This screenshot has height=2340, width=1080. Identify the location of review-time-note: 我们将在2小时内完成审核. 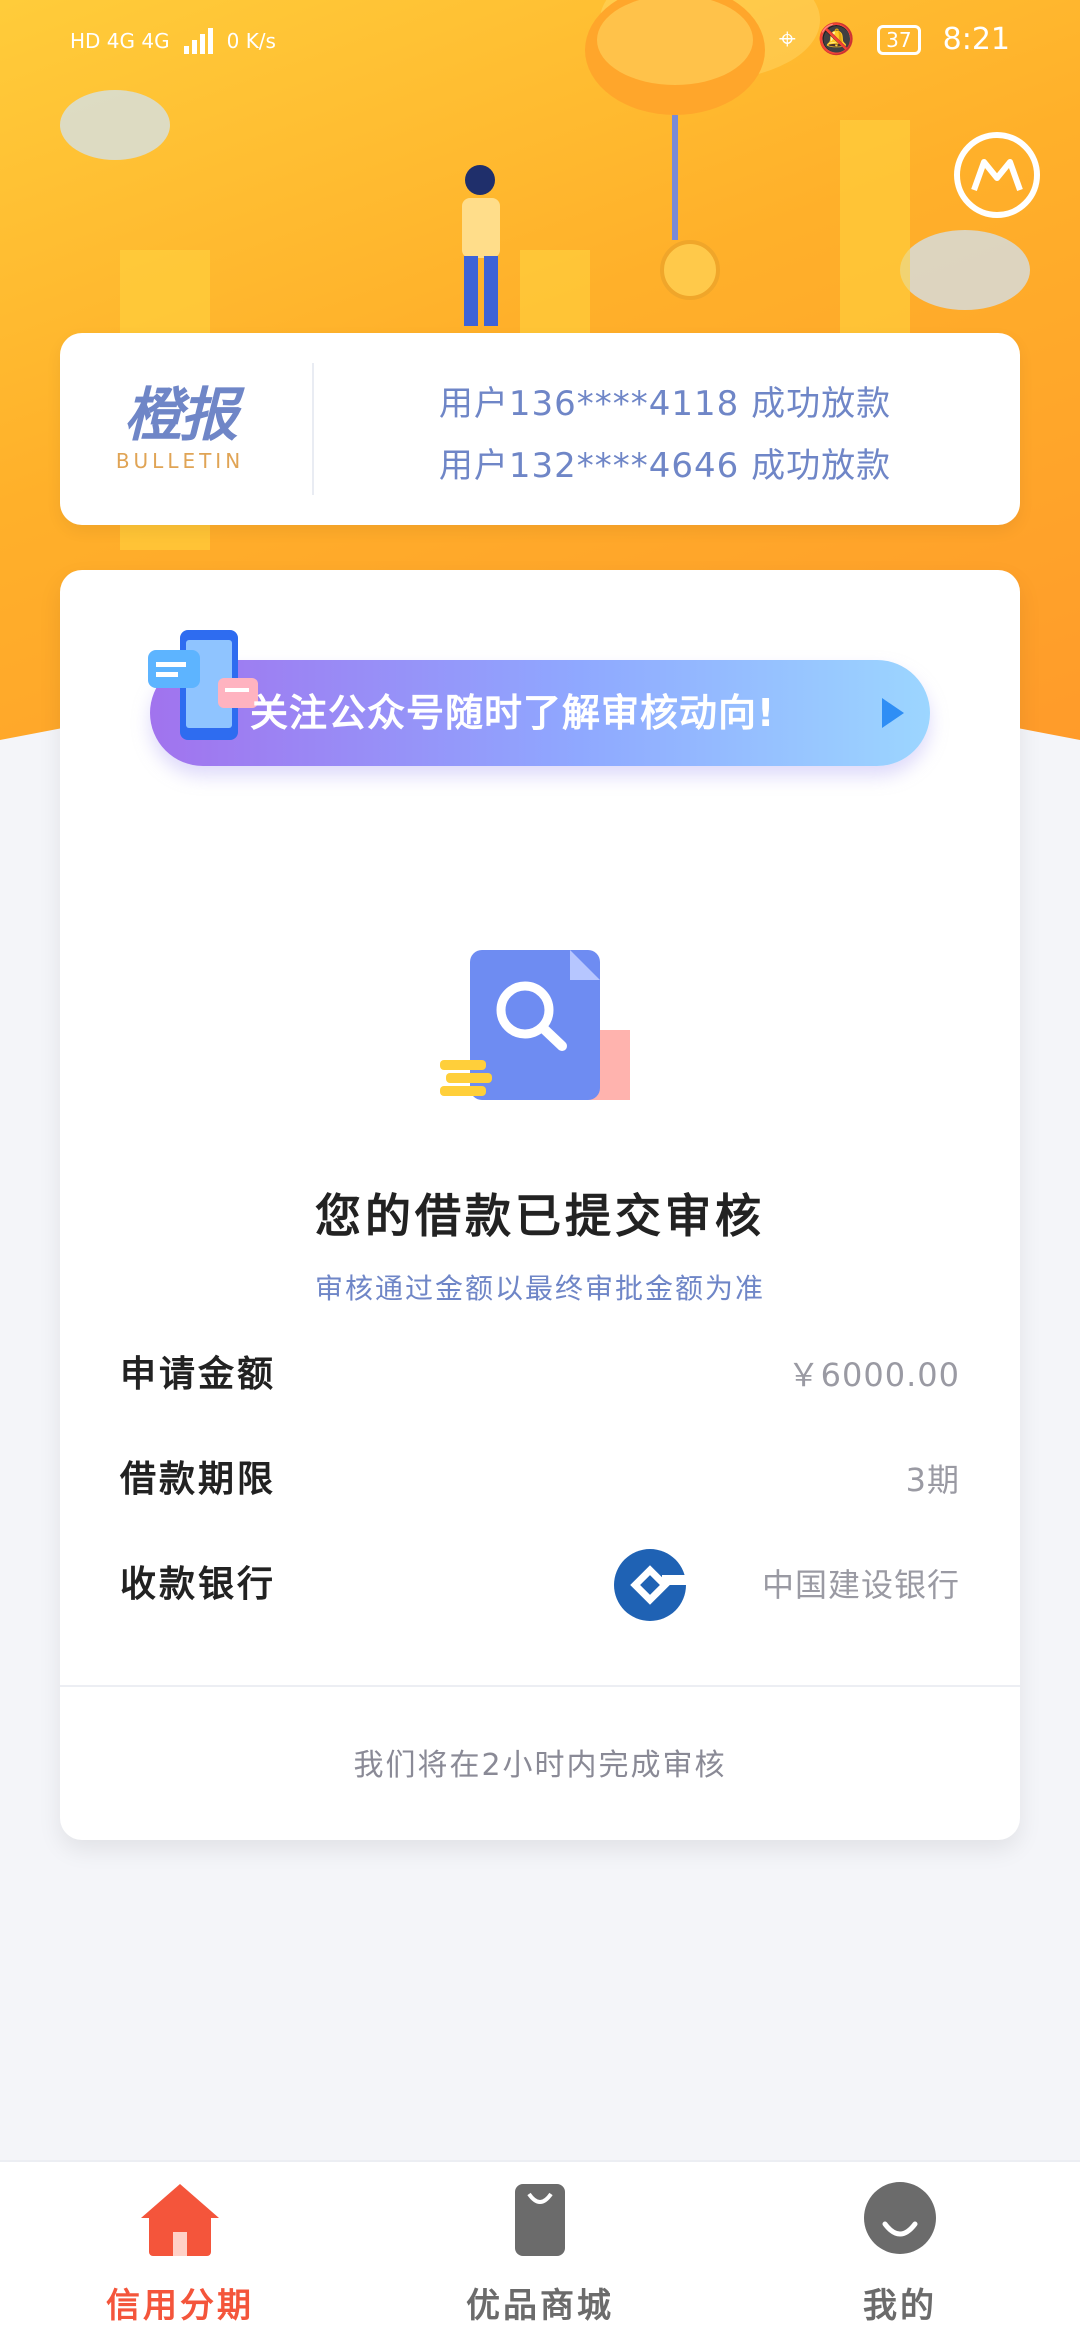
(540, 1765).